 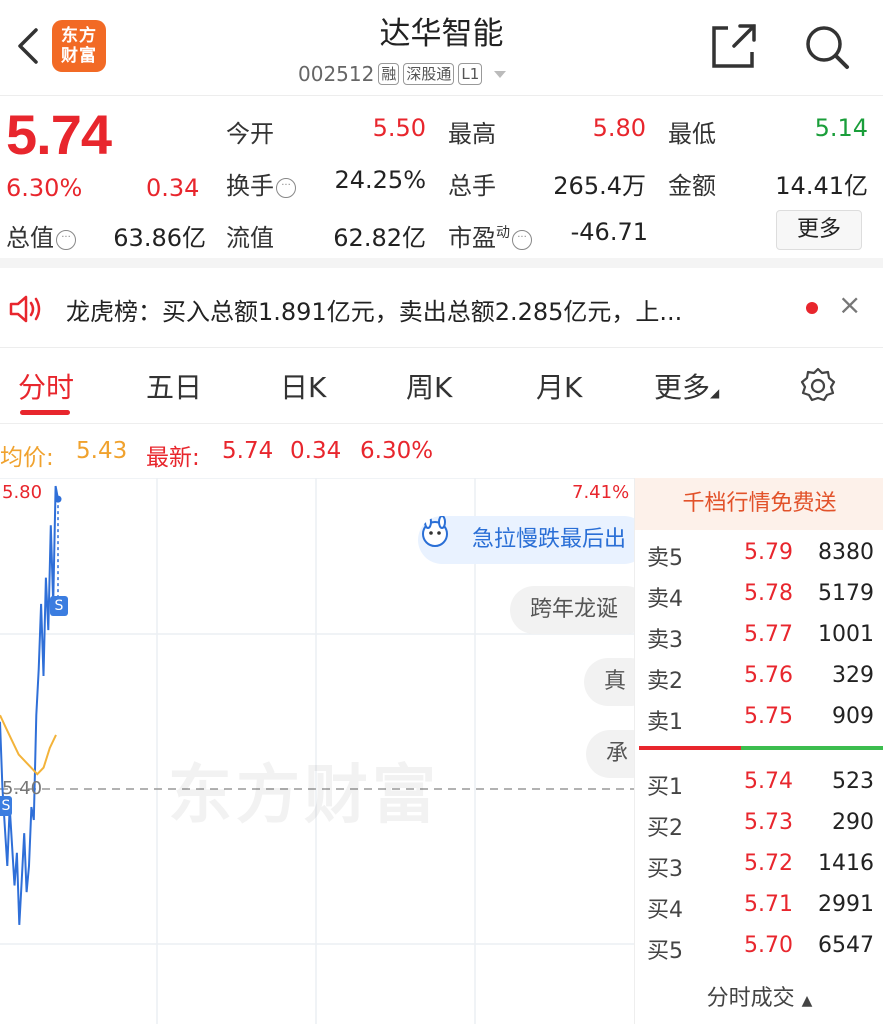 I want to click on price-series-line, so click(x=29, y=705).